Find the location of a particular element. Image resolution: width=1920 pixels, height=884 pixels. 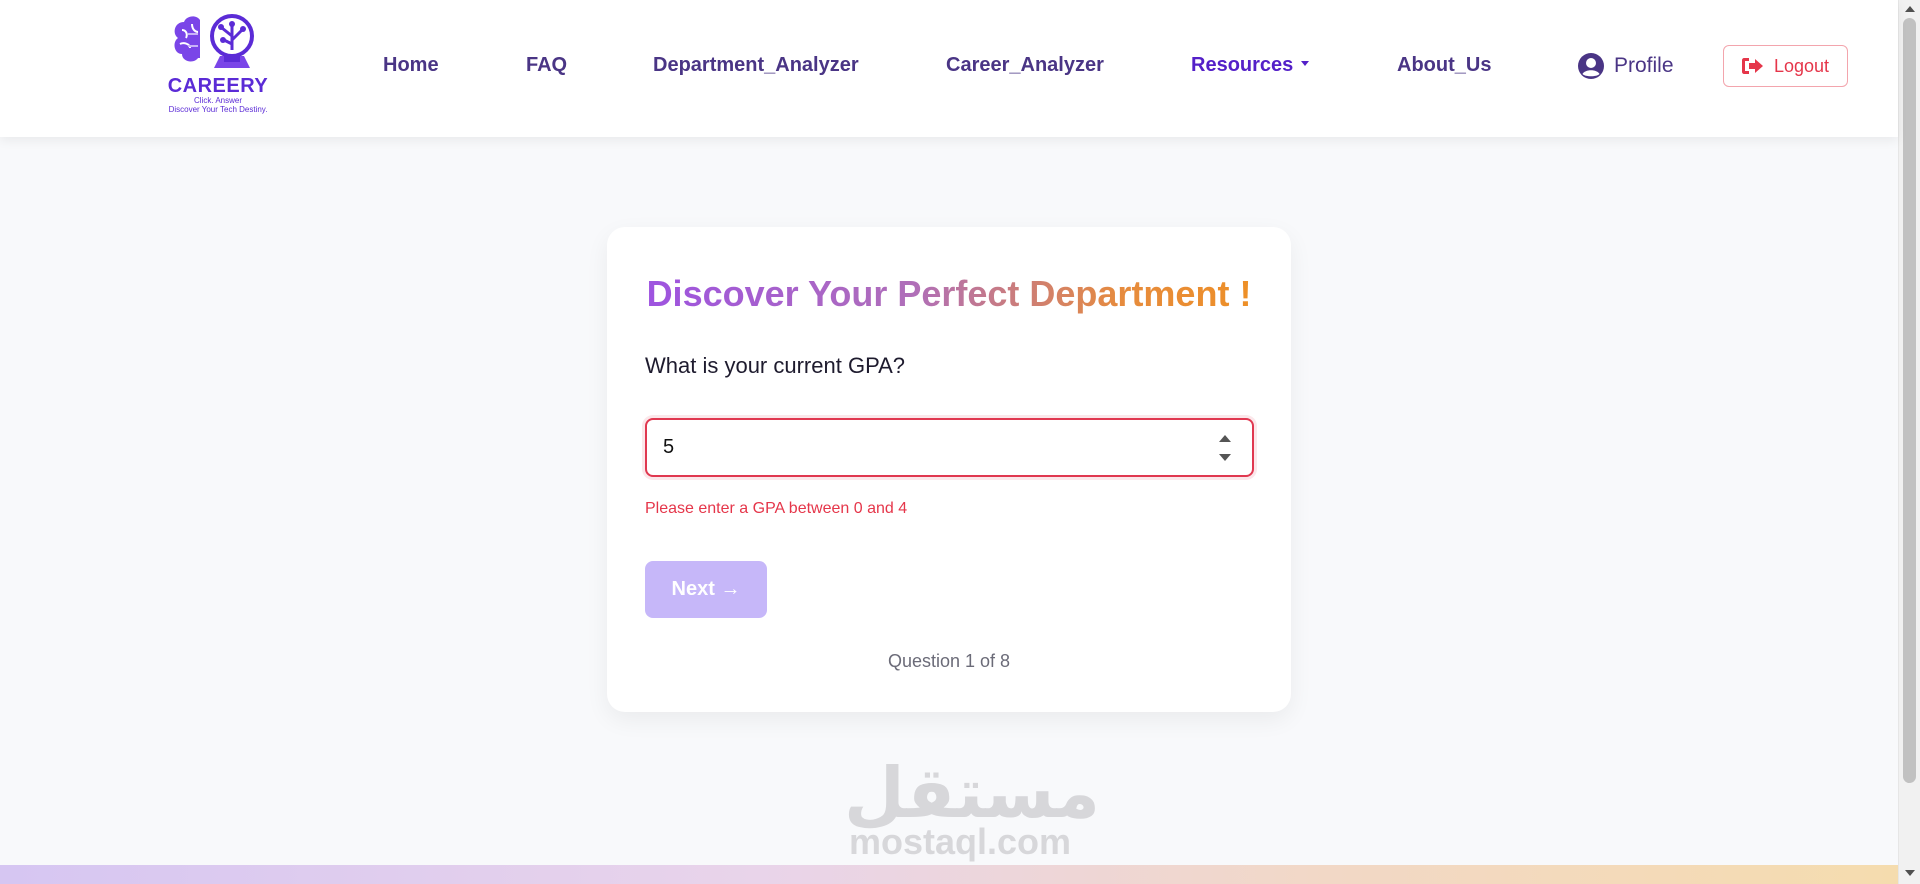

watermark-latin: mostaql.com is located at coordinates (960, 841).